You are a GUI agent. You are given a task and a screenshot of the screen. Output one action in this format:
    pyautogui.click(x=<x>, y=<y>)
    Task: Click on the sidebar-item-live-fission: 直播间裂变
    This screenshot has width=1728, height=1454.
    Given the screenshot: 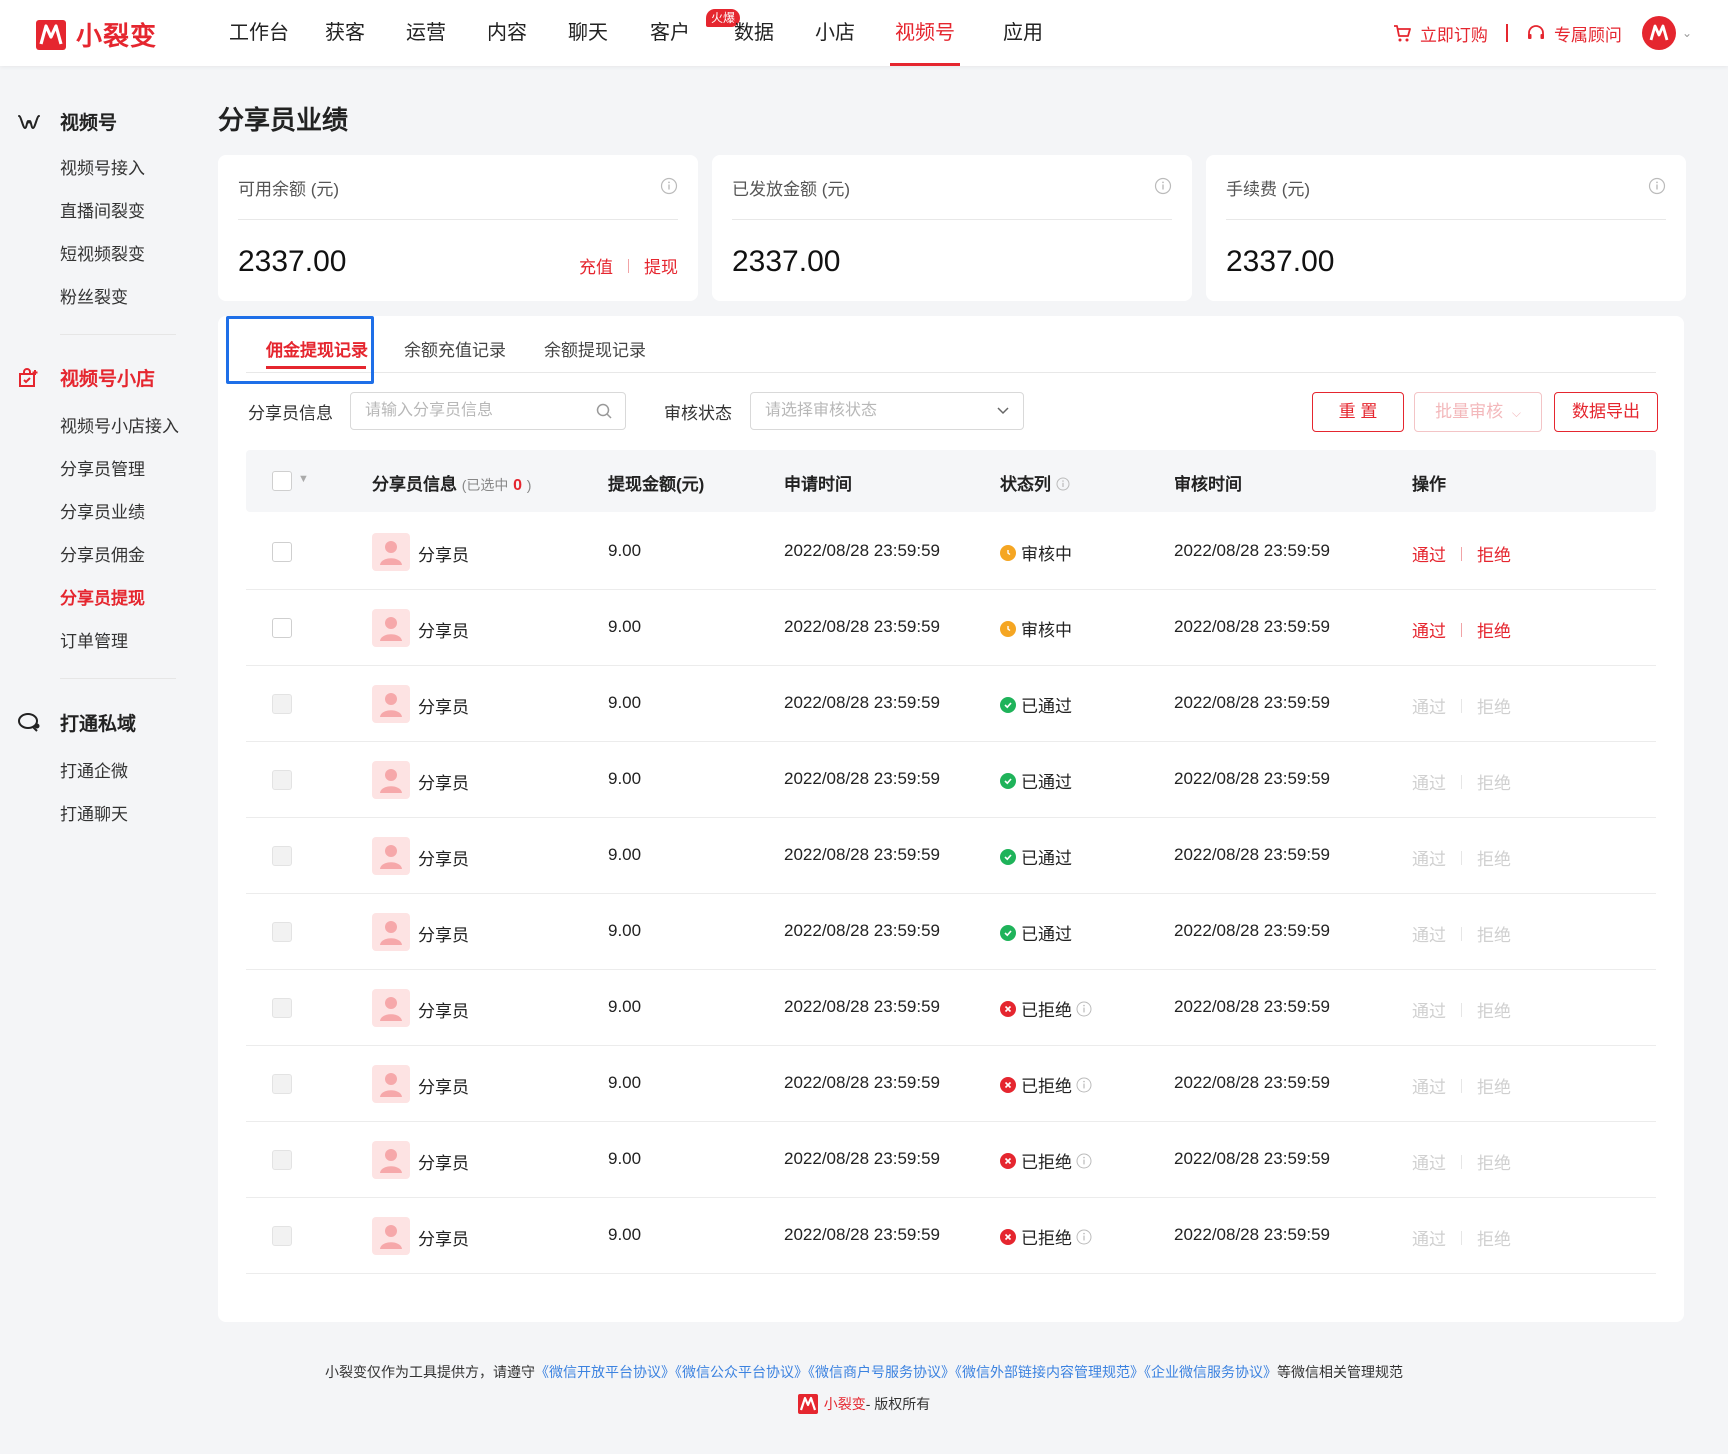 What is the action you would take?
    pyautogui.click(x=102, y=209)
    